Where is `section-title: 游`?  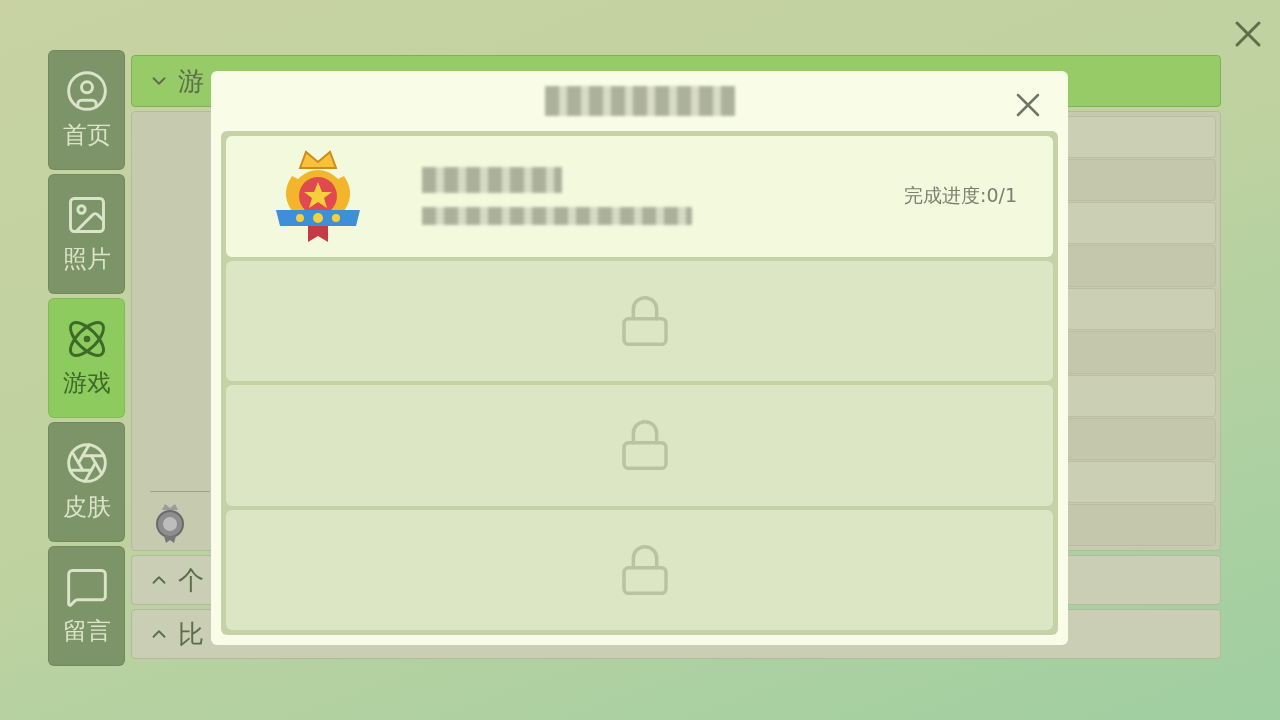
section-title: 游 is located at coordinates (191, 81).